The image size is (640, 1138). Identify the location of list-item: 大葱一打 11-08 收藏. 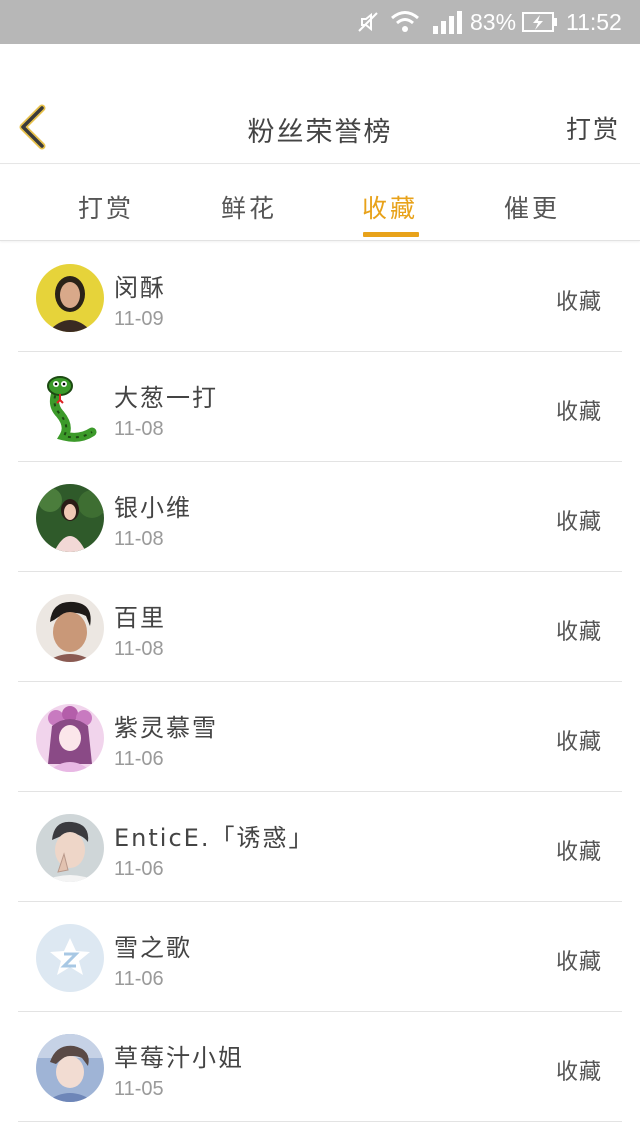
(320, 407).